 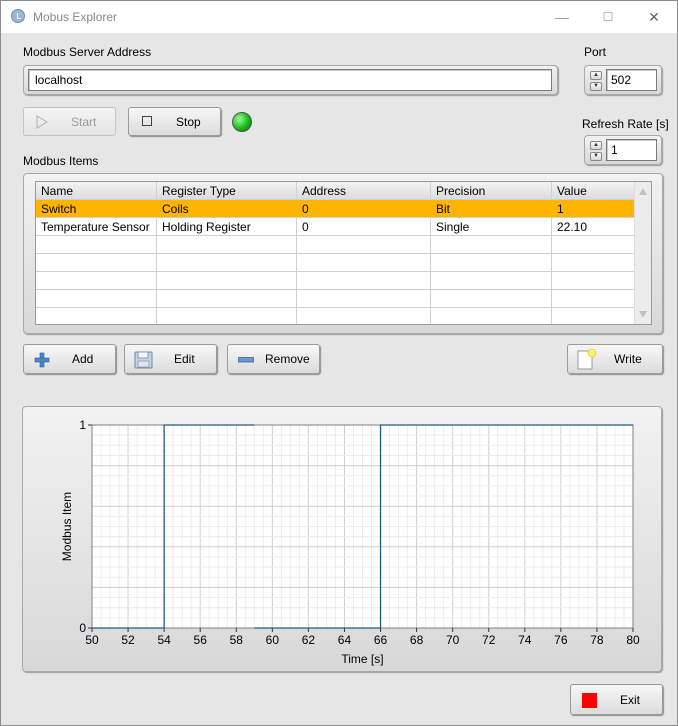 What do you see at coordinates (287, 359) in the screenshot?
I see `remove-label: Remove` at bounding box center [287, 359].